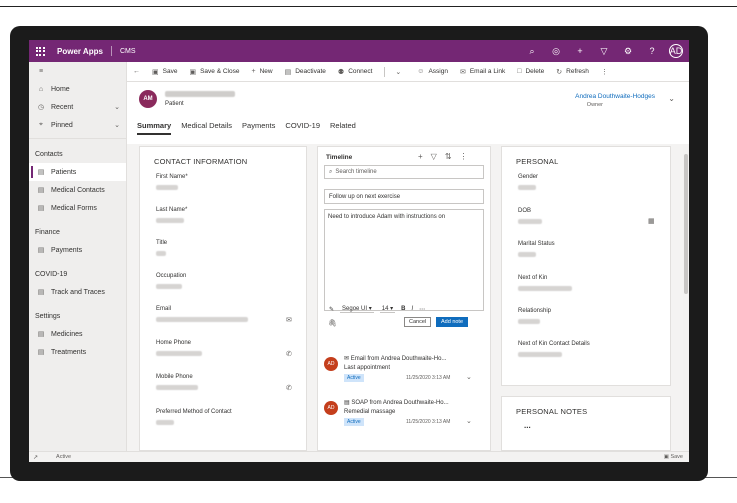  Describe the element at coordinates (355, 72) in the screenshot. I see `connect-button: ⚉ Connect` at that location.